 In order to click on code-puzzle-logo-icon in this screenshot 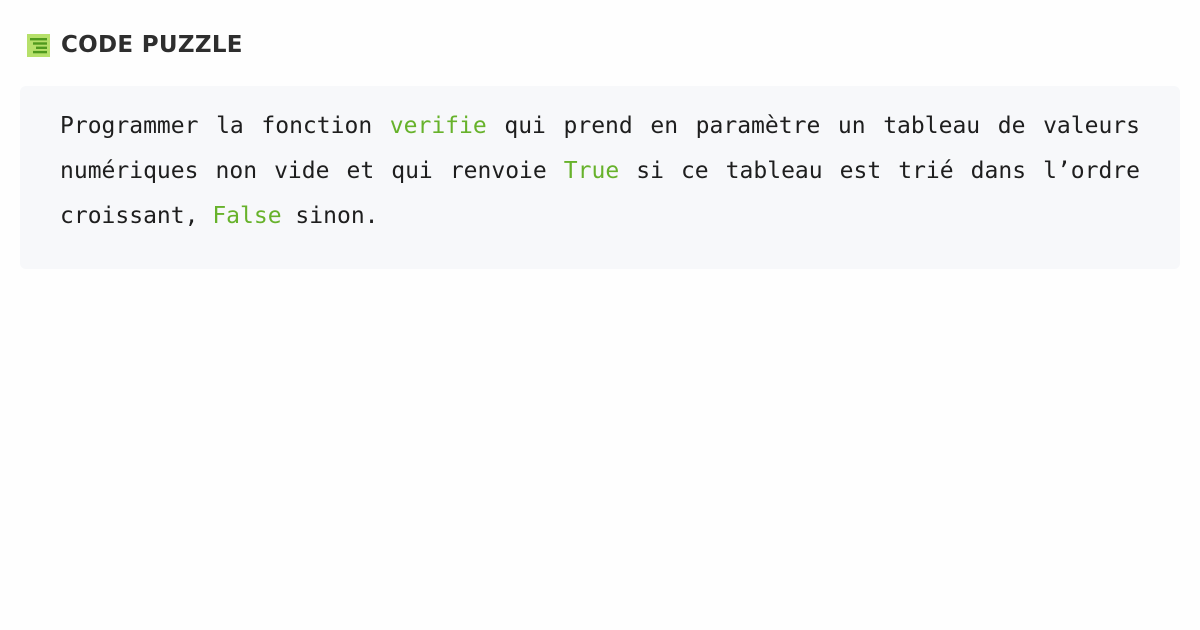, I will do `click(38, 45)`.